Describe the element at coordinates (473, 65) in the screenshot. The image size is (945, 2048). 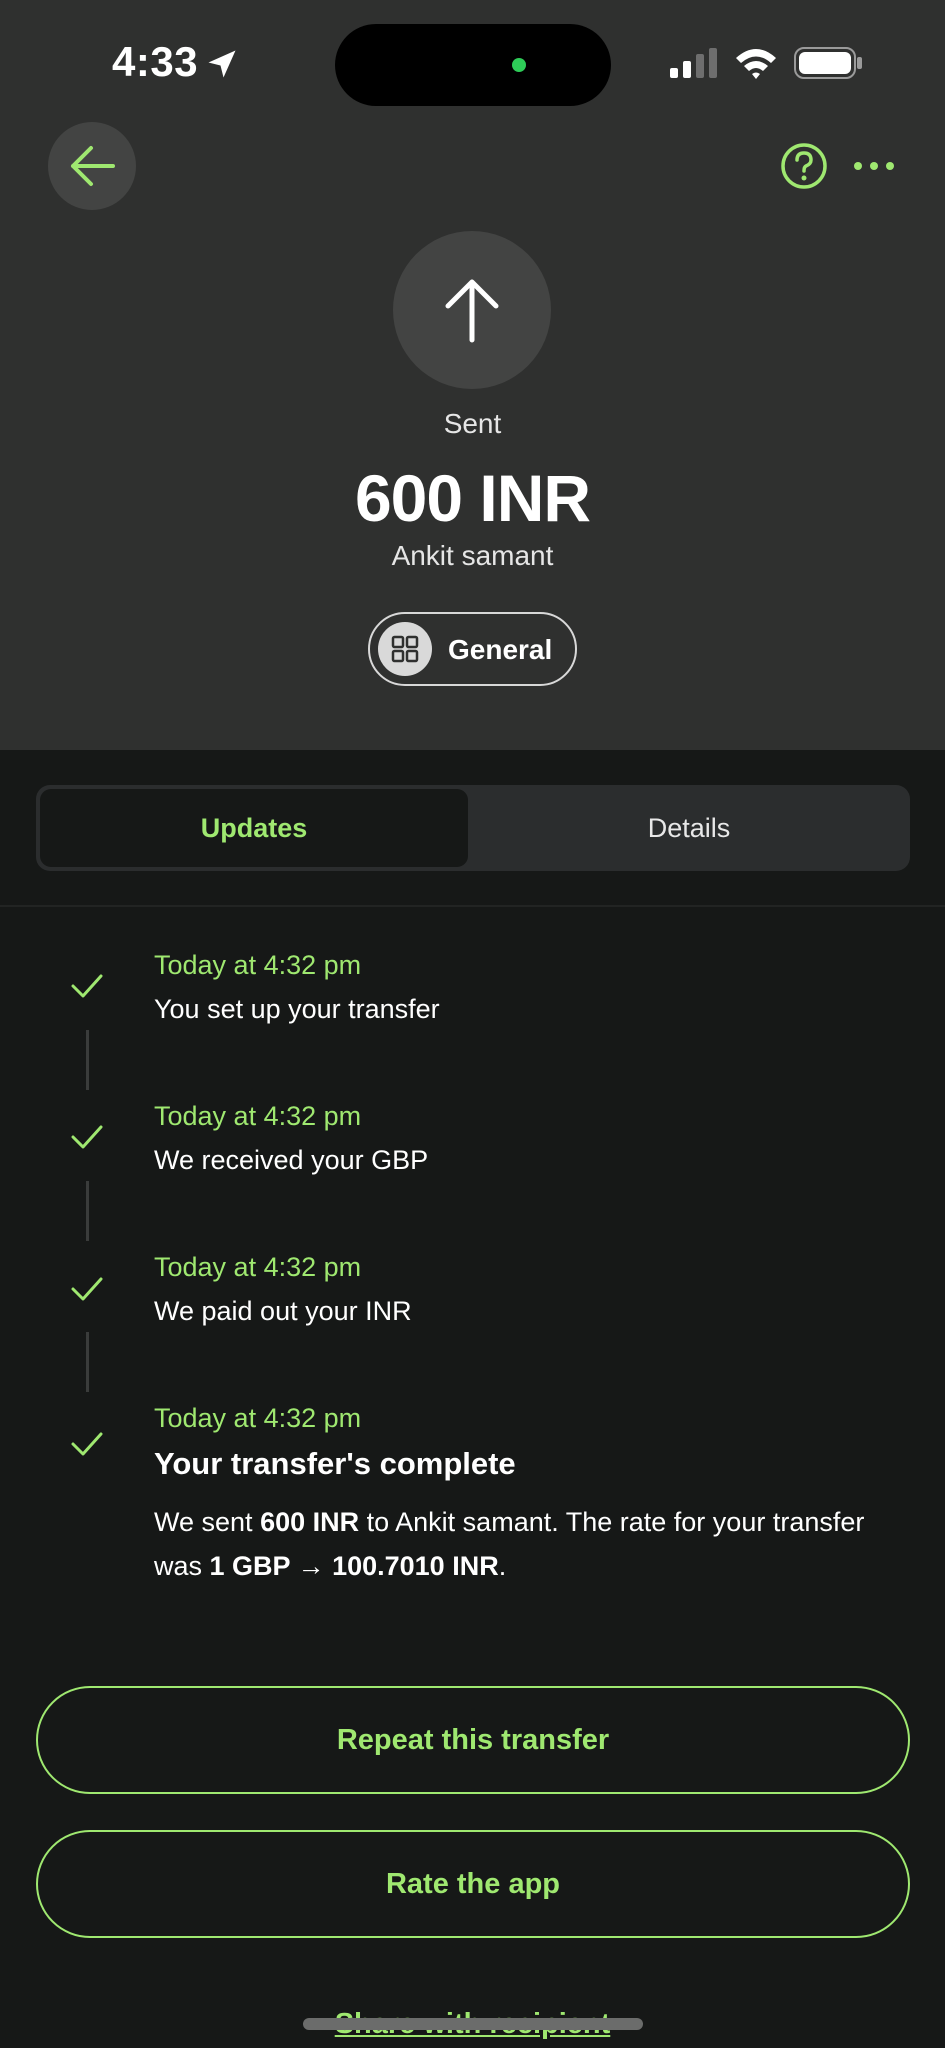
I see `dynamic-island` at that location.